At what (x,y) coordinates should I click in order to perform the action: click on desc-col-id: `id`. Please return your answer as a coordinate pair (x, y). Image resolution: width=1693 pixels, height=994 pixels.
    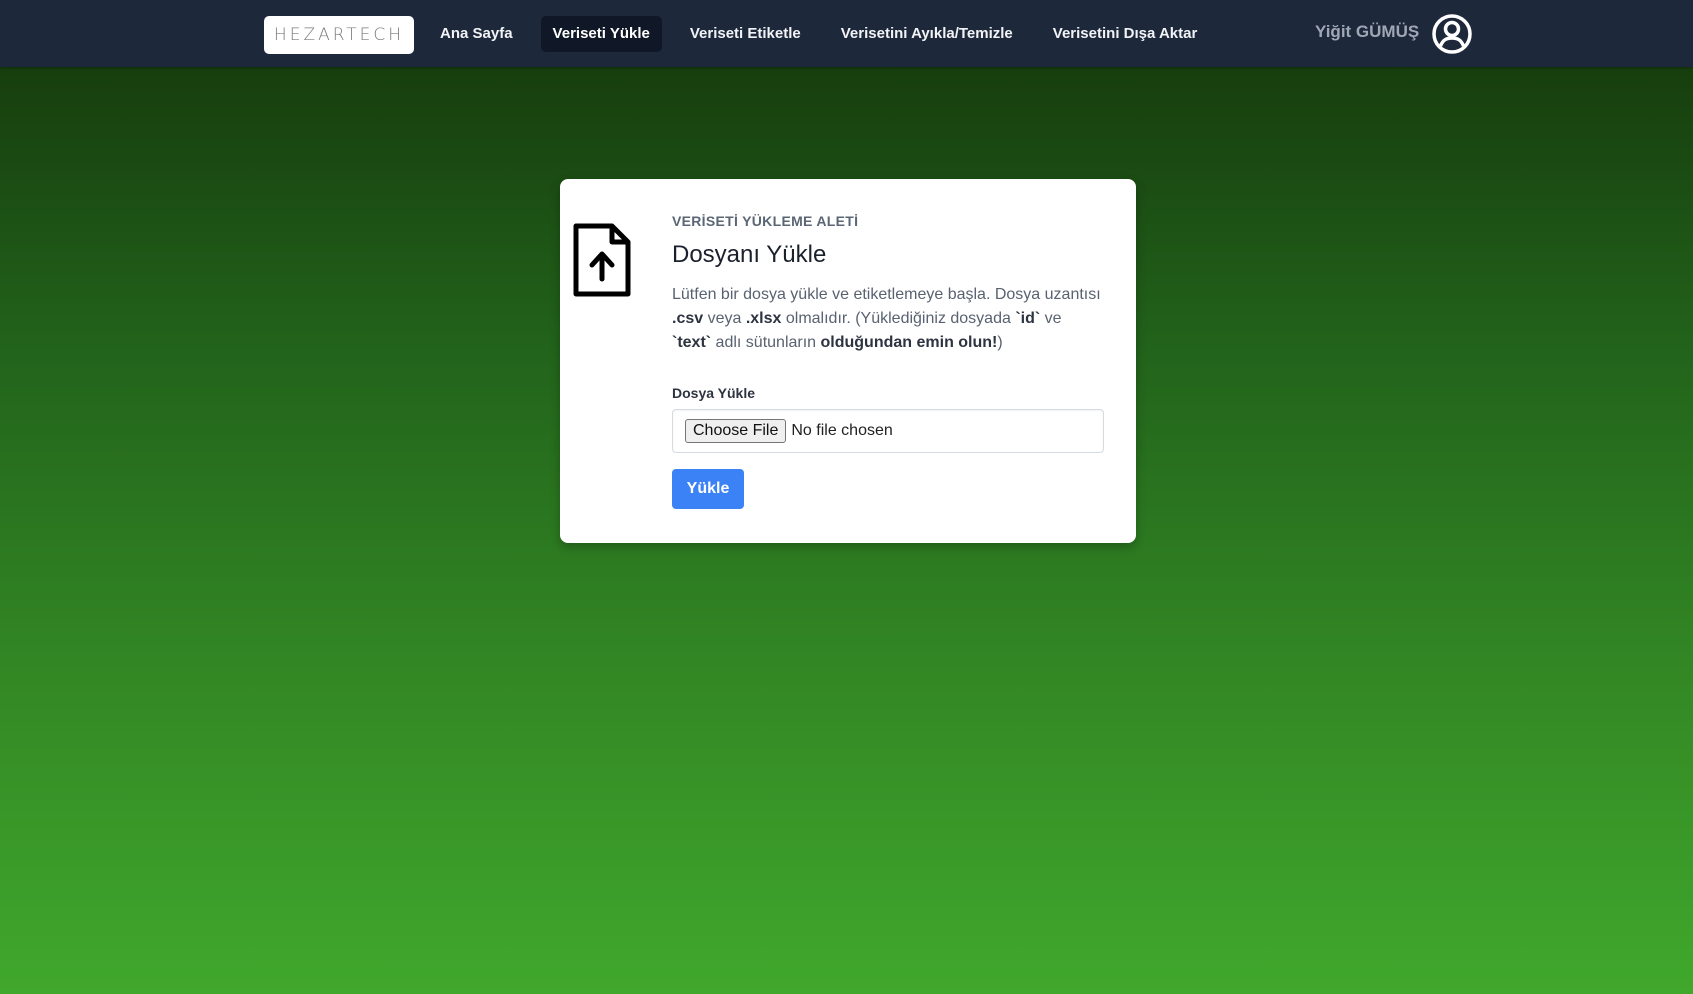
    Looking at the image, I should click on (1028, 318).